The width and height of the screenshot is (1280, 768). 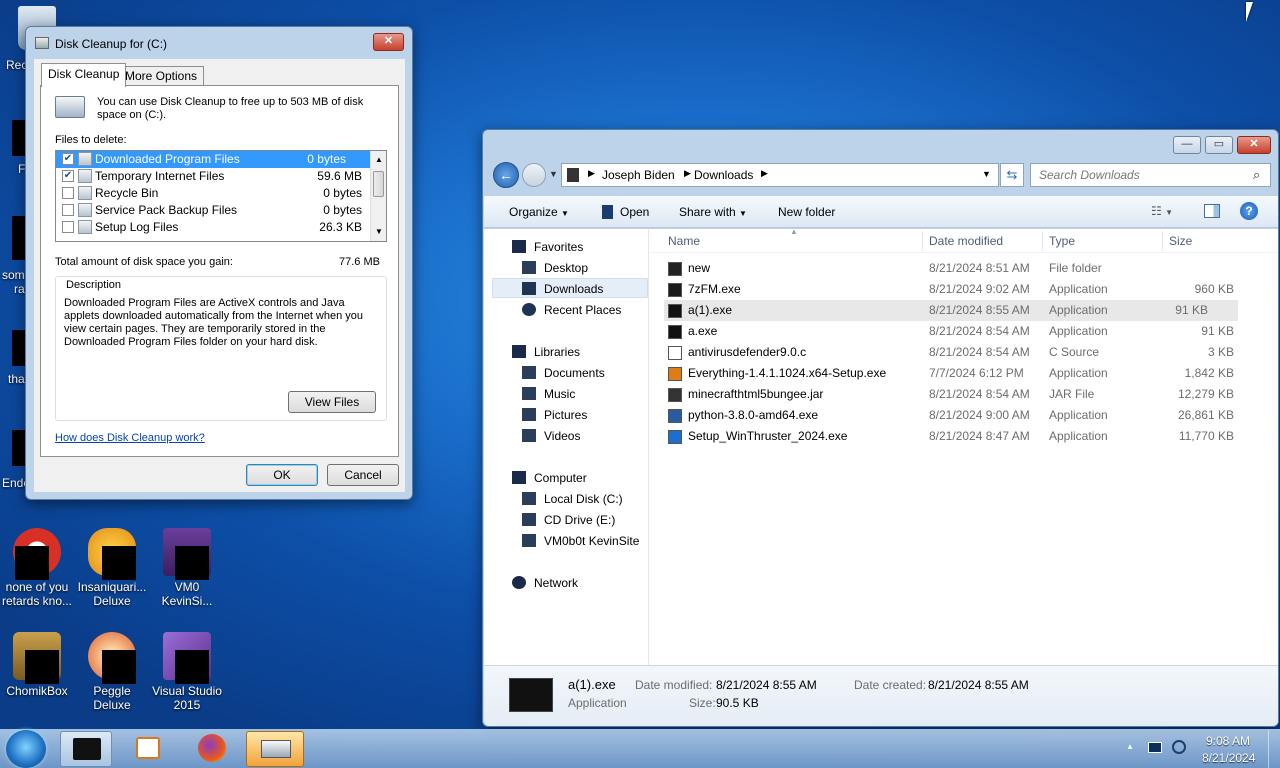 What do you see at coordinates (85, 227) in the screenshot?
I see `file-type-icon` at bounding box center [85, 227].